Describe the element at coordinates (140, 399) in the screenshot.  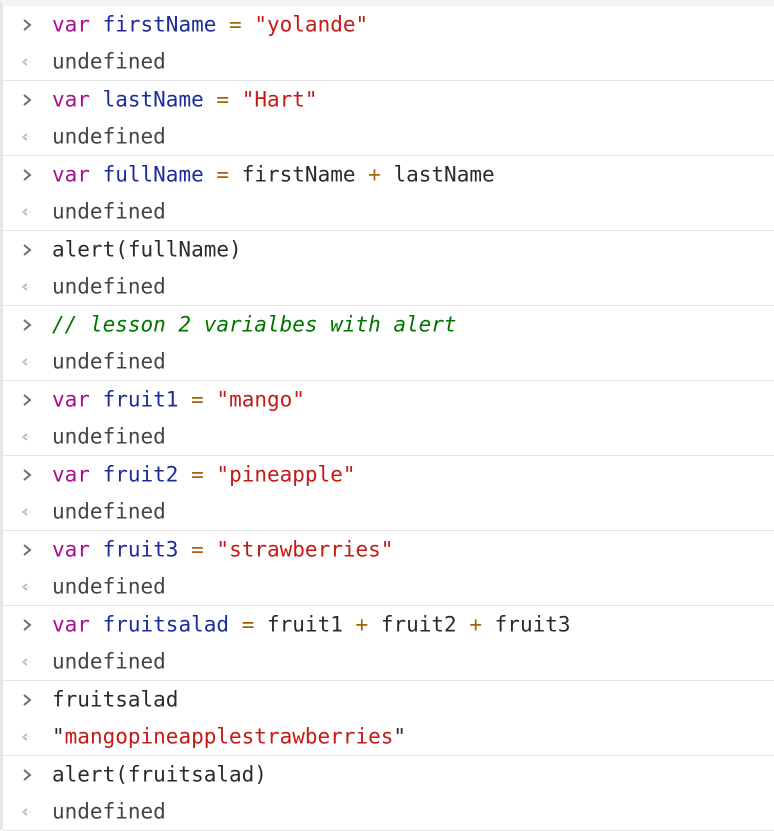
I see `variable-name: fruit1` at that location.